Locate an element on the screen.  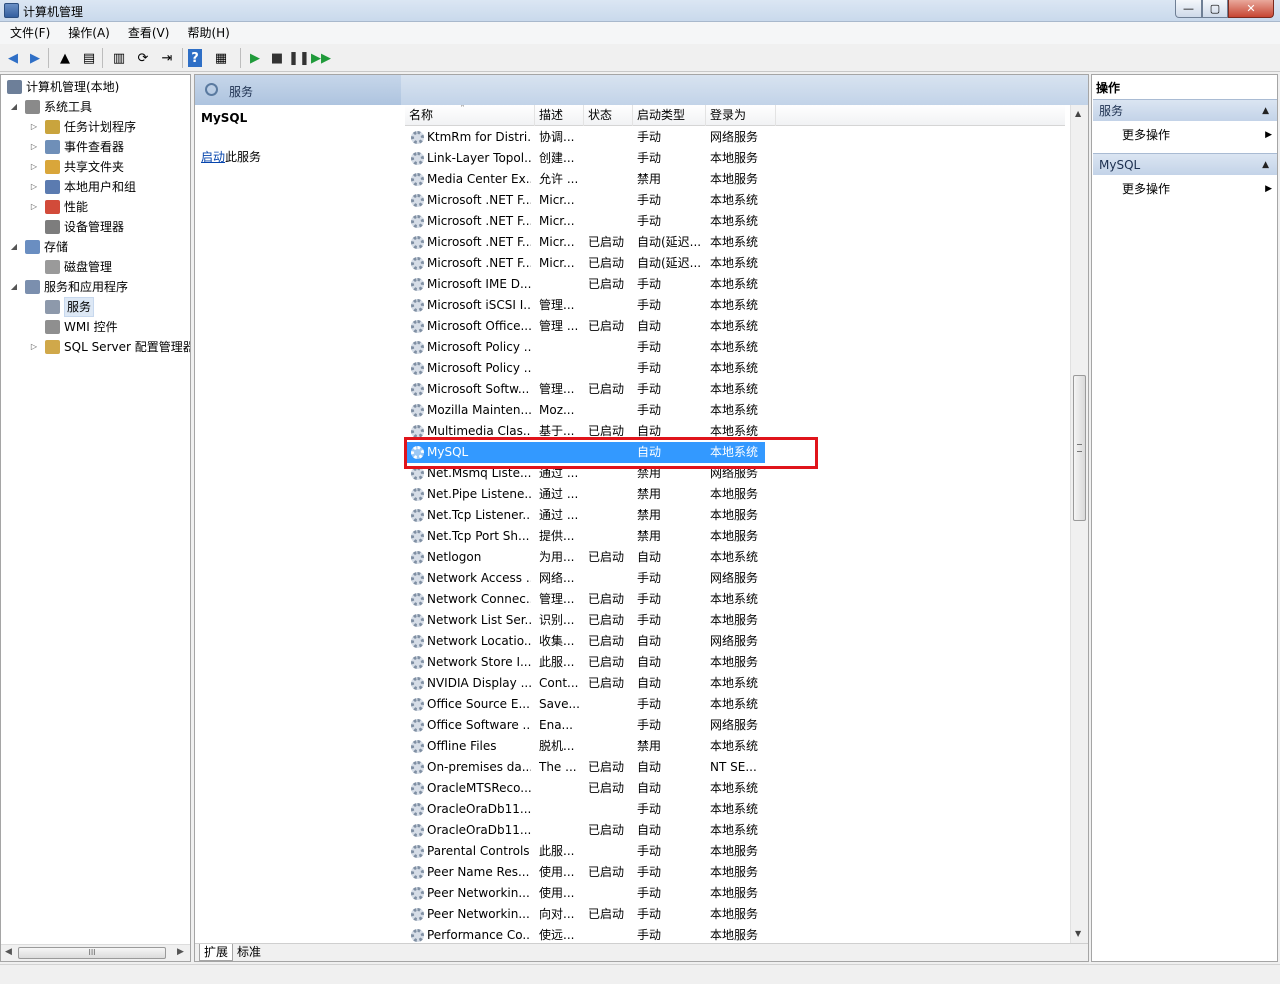
actions-section-mysql: MySQL ▲ is located at coordinates (1185, 164).